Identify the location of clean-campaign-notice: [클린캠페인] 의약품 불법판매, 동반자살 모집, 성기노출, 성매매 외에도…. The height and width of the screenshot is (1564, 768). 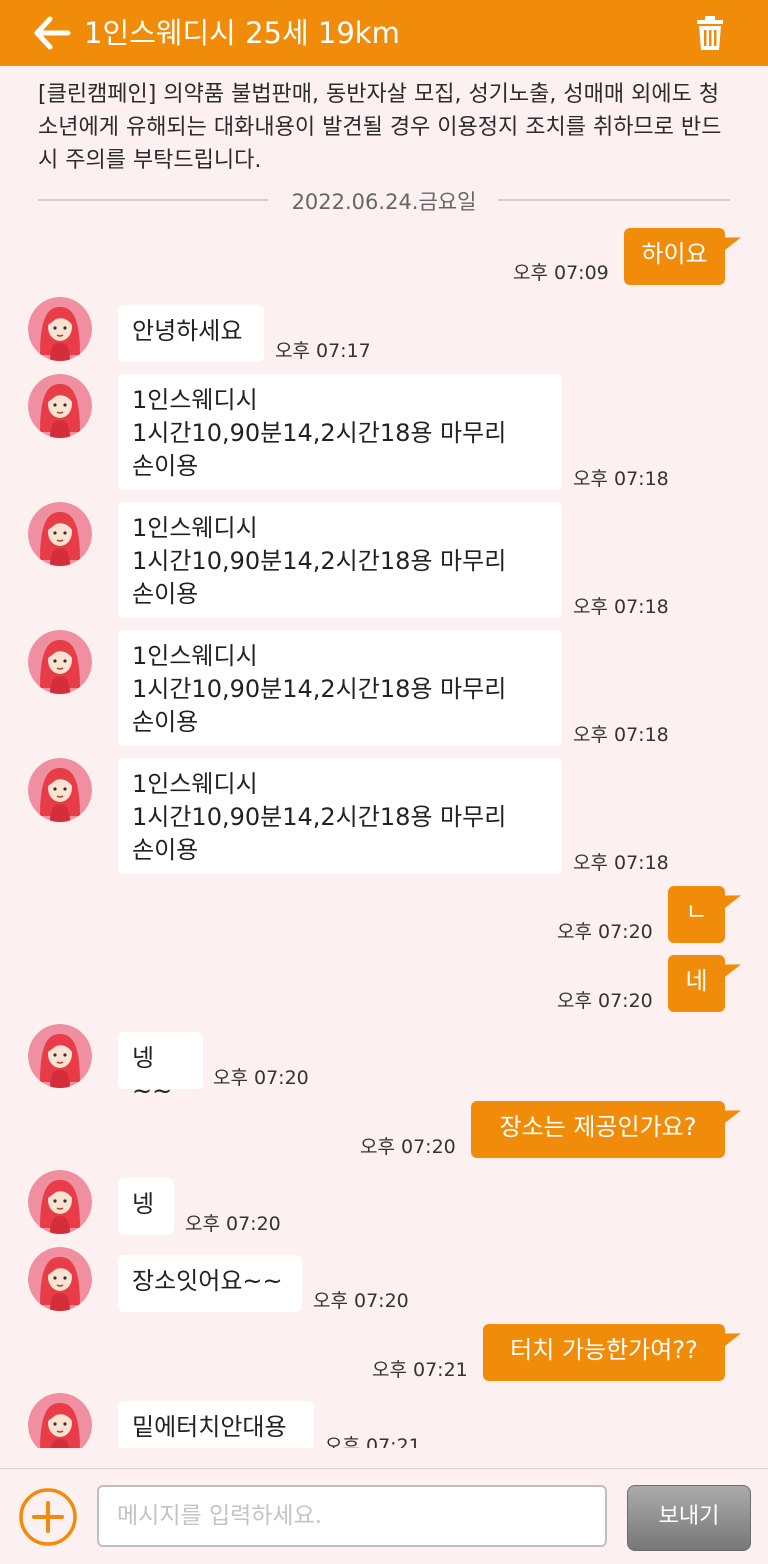
(380, 127).